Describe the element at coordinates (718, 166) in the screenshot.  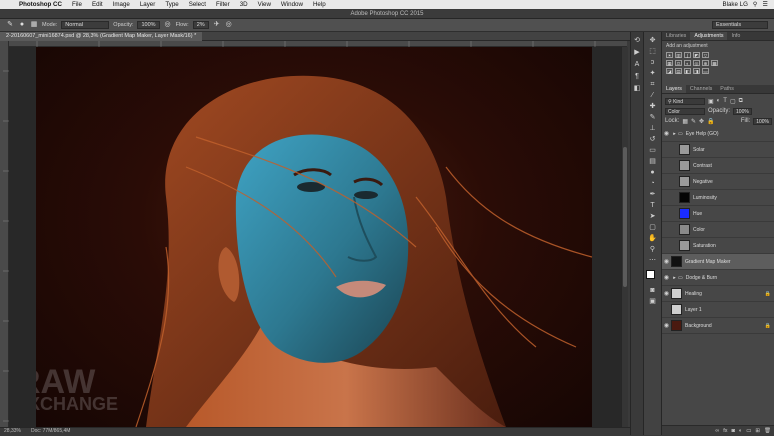
I see `layer-row: Contrast` at that location.